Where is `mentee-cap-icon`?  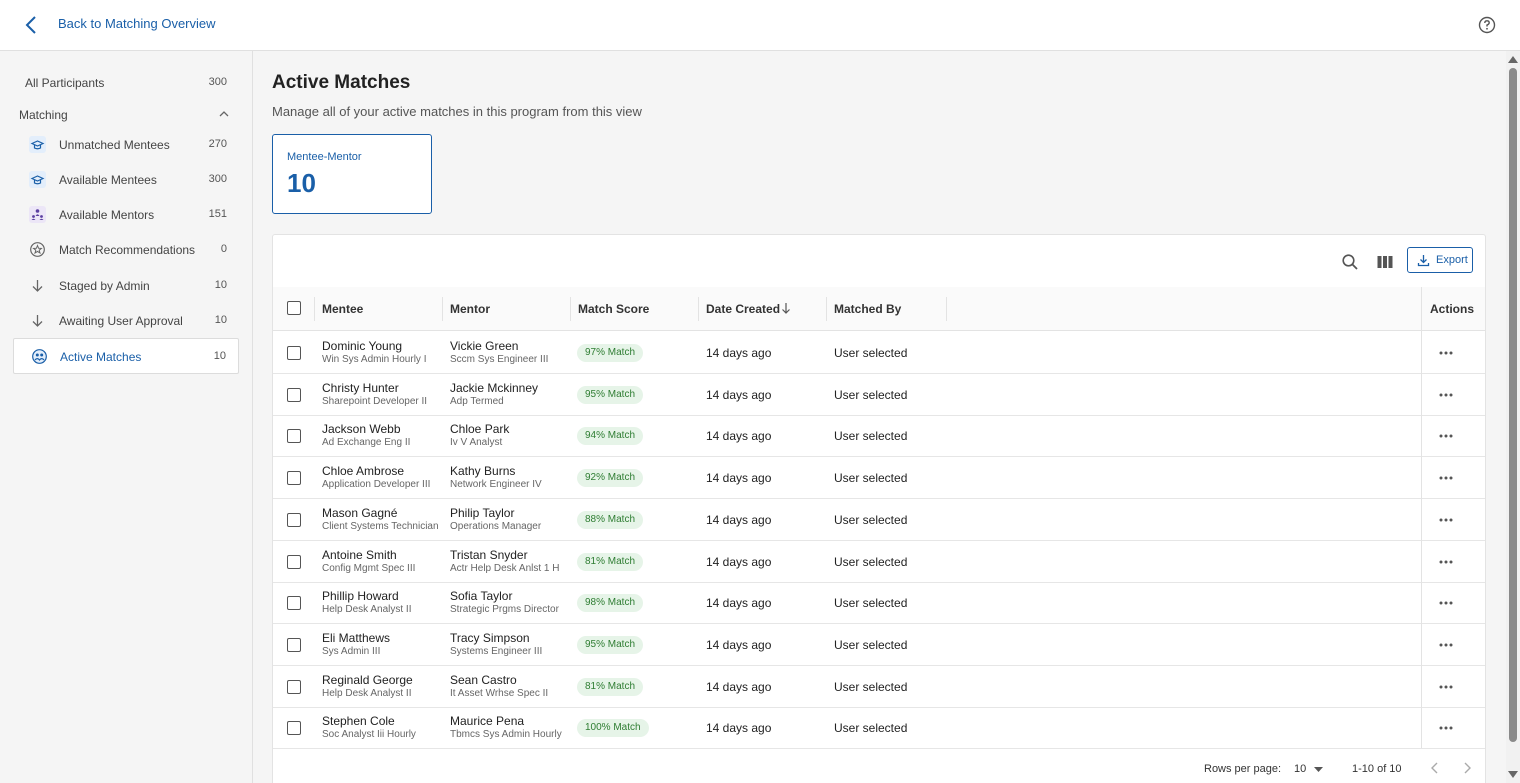
mentee-cap-icon is located at coordinates (37, 179).